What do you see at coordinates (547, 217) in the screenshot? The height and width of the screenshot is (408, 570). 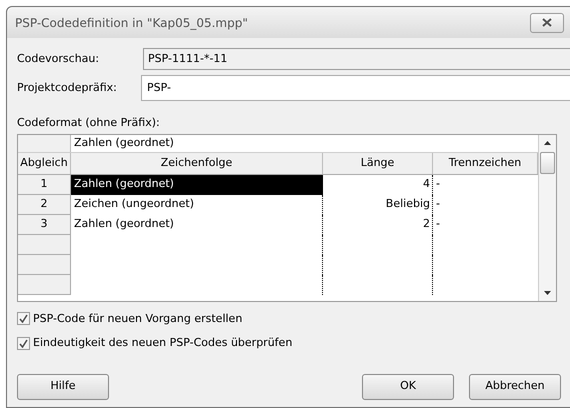 I see `scrollbar` at bounding box center [547, 217].